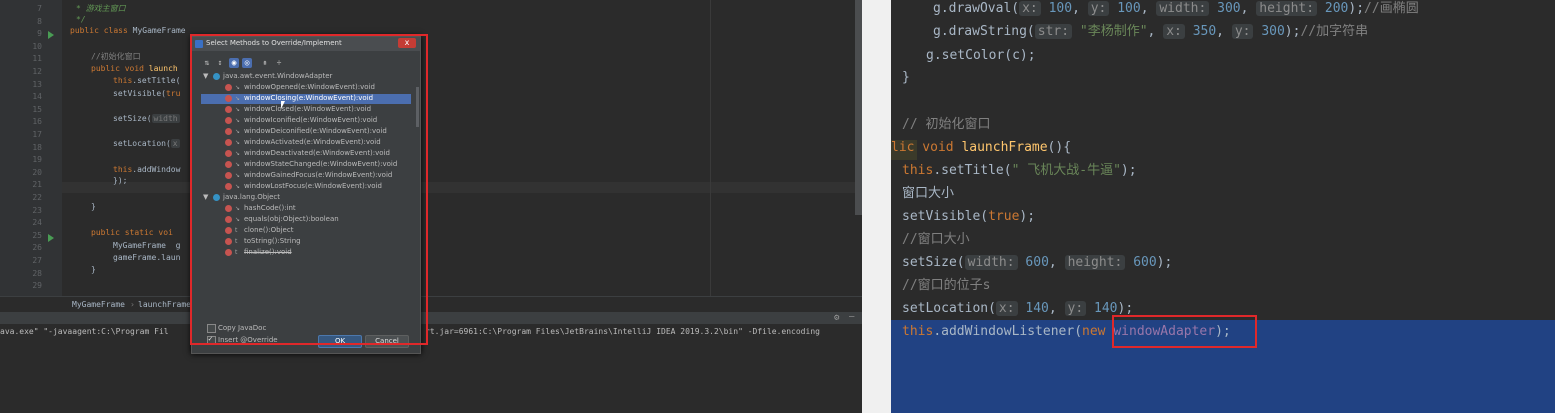  What do you see at coordinates (132, 232) in the screenshot?
I see `code-line-25: public static voi` at bounding box center [132, 232].